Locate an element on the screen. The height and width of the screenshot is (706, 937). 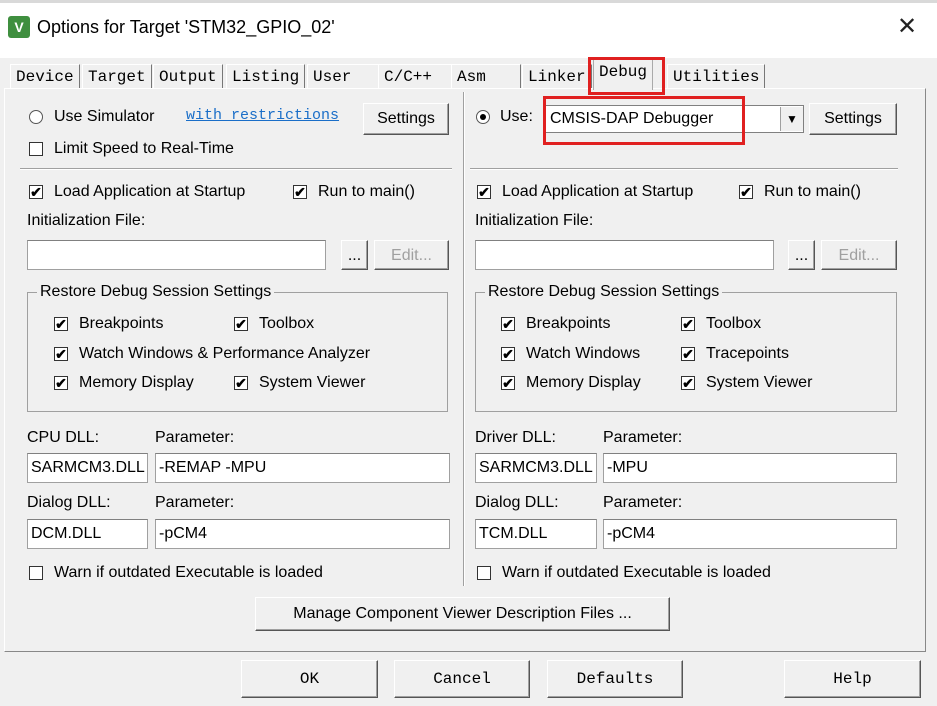
right-run-to-main-checkbox: ✔ is located at coordinates (746, 192).